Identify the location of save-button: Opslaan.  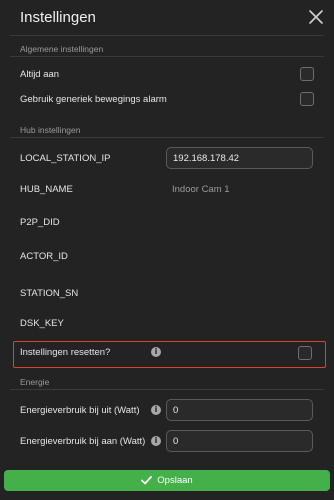
(167, 480).